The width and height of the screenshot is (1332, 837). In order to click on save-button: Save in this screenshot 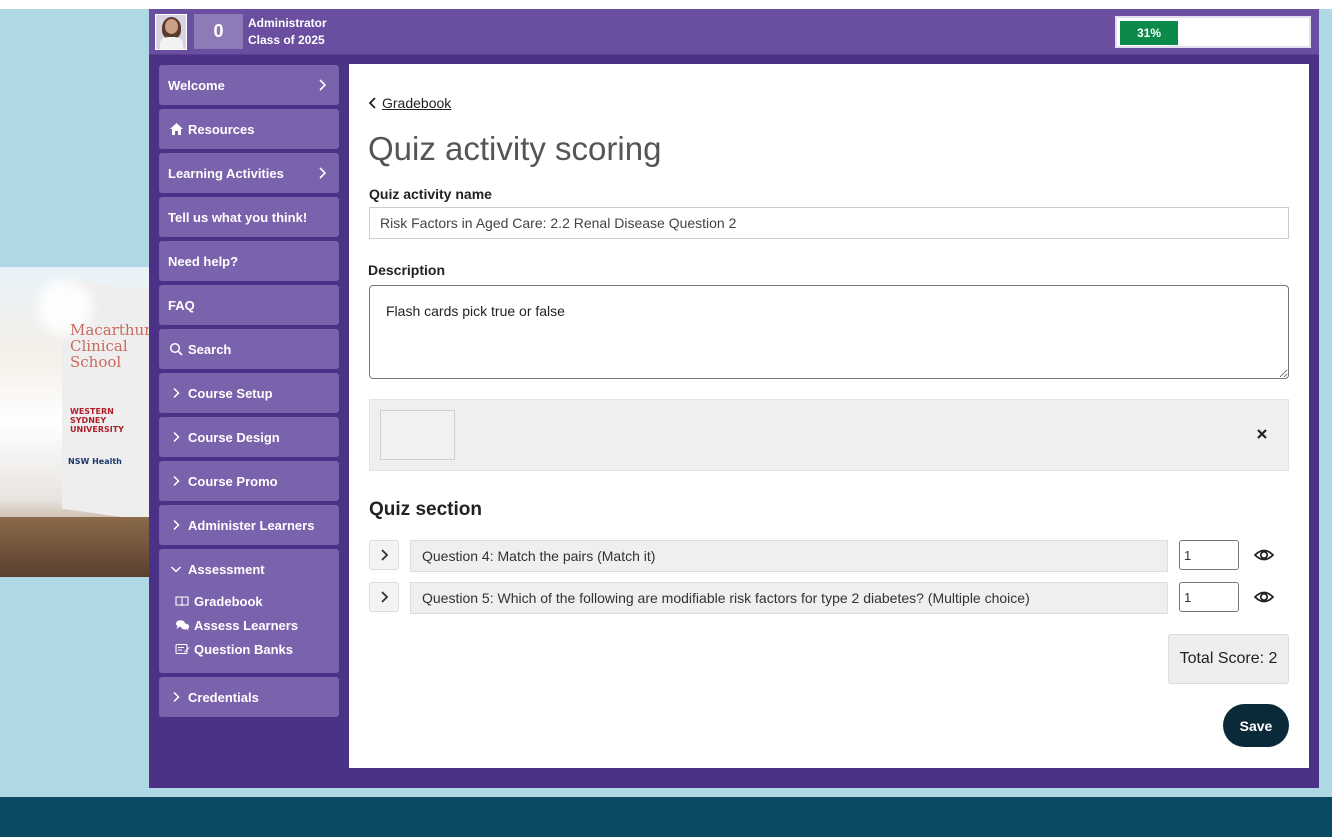, I will do `click(1256, 725)`.